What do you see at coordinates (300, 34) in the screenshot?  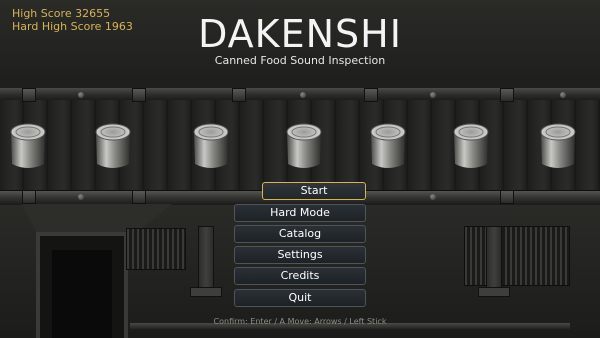 I see `game-title: DAKENSHI` at bounding box center [300, 34].